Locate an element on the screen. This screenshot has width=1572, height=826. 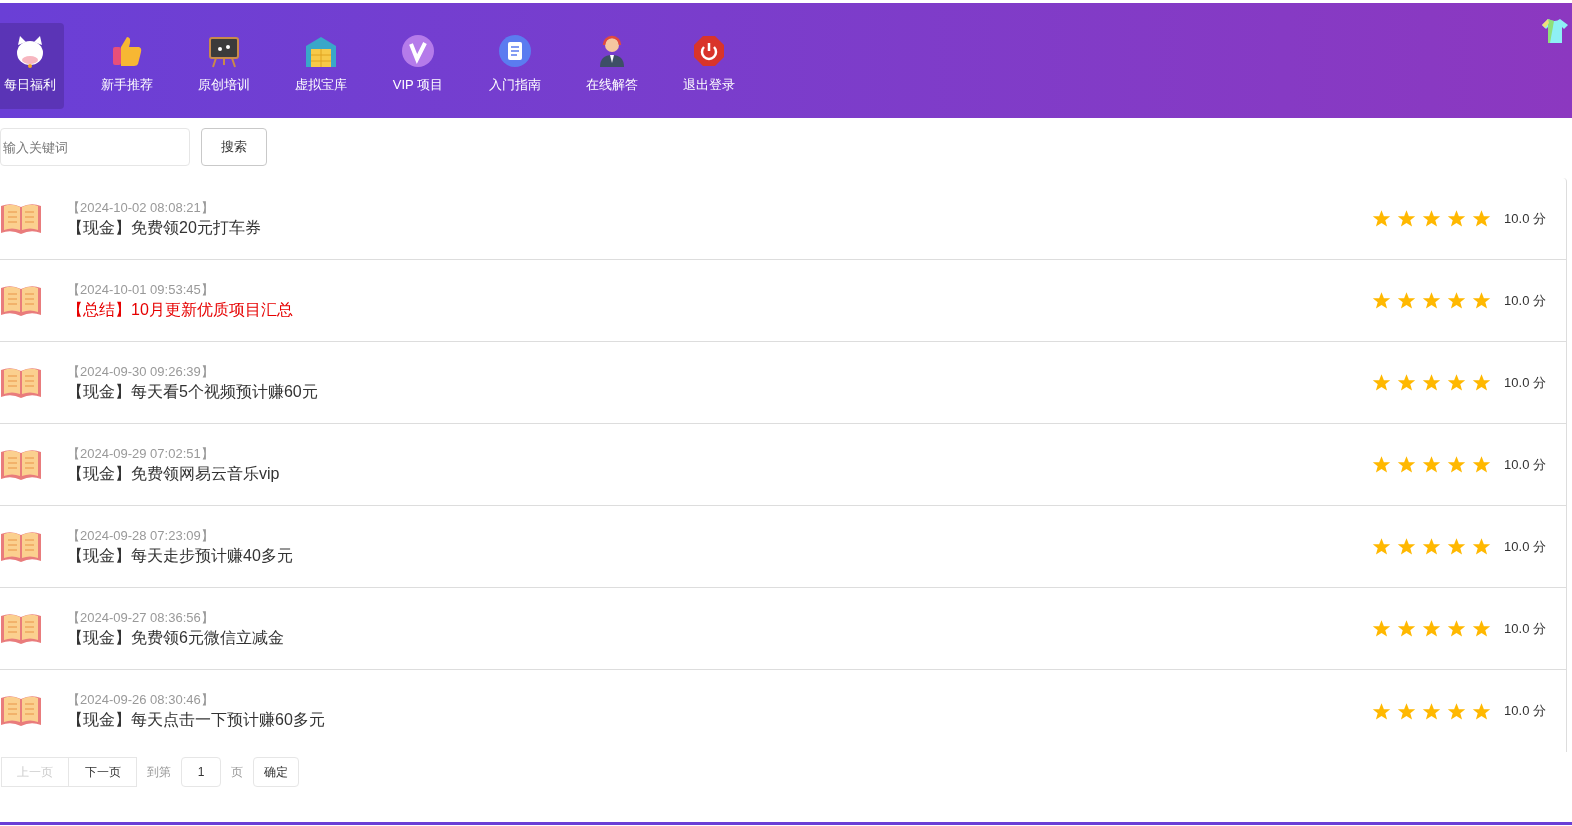
nav-item: 在线解答 is located at coordinates (612, 66).